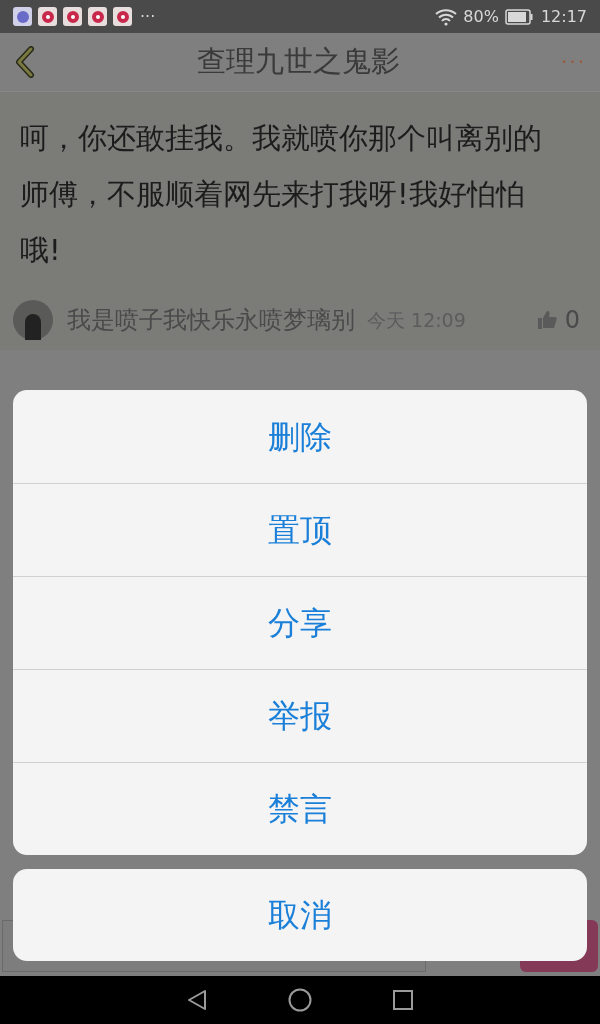  I want to click on recent-apps-icon, so click(403, 1000).